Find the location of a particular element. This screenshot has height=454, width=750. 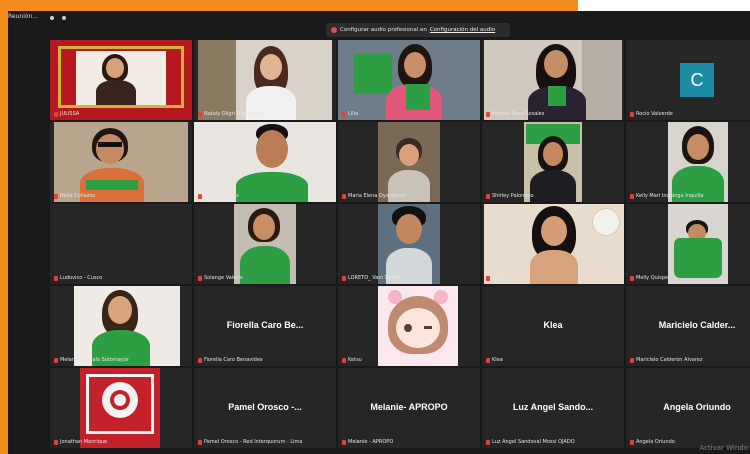

name-tile-angela: Angela Oriundo Angela Oriundo is located at coordinates (688, 408).